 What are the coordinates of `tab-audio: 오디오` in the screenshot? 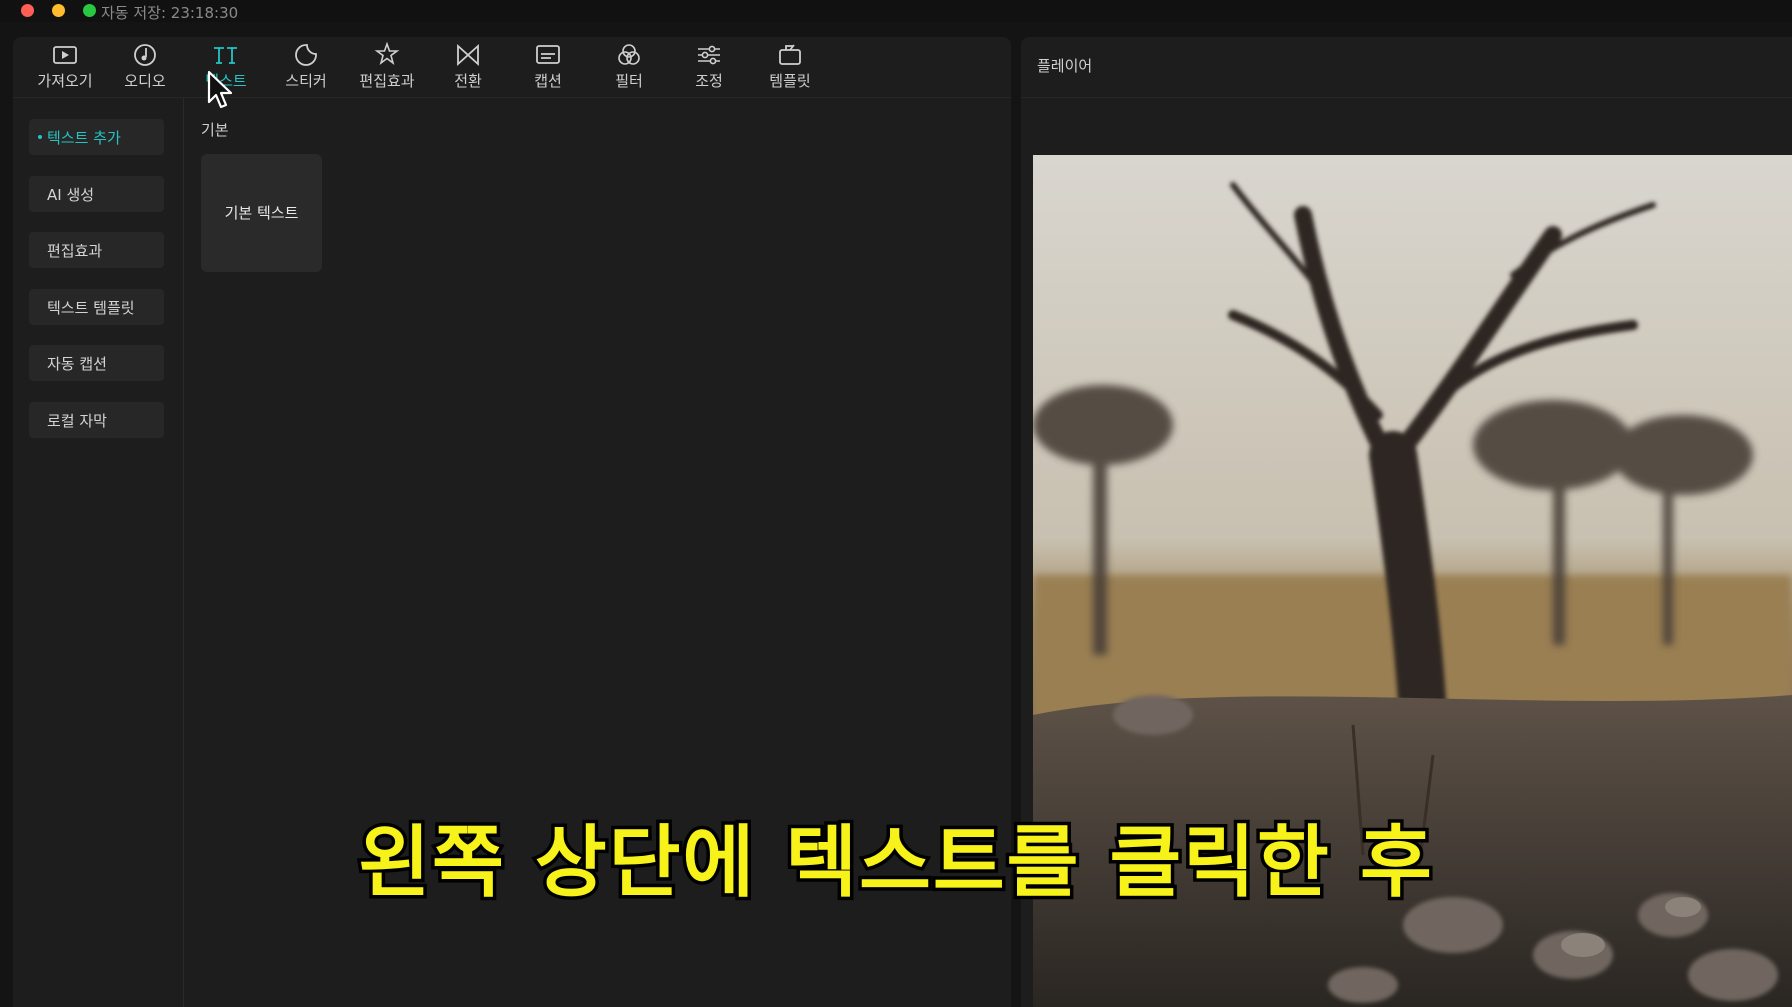 It's located at (145, 68).